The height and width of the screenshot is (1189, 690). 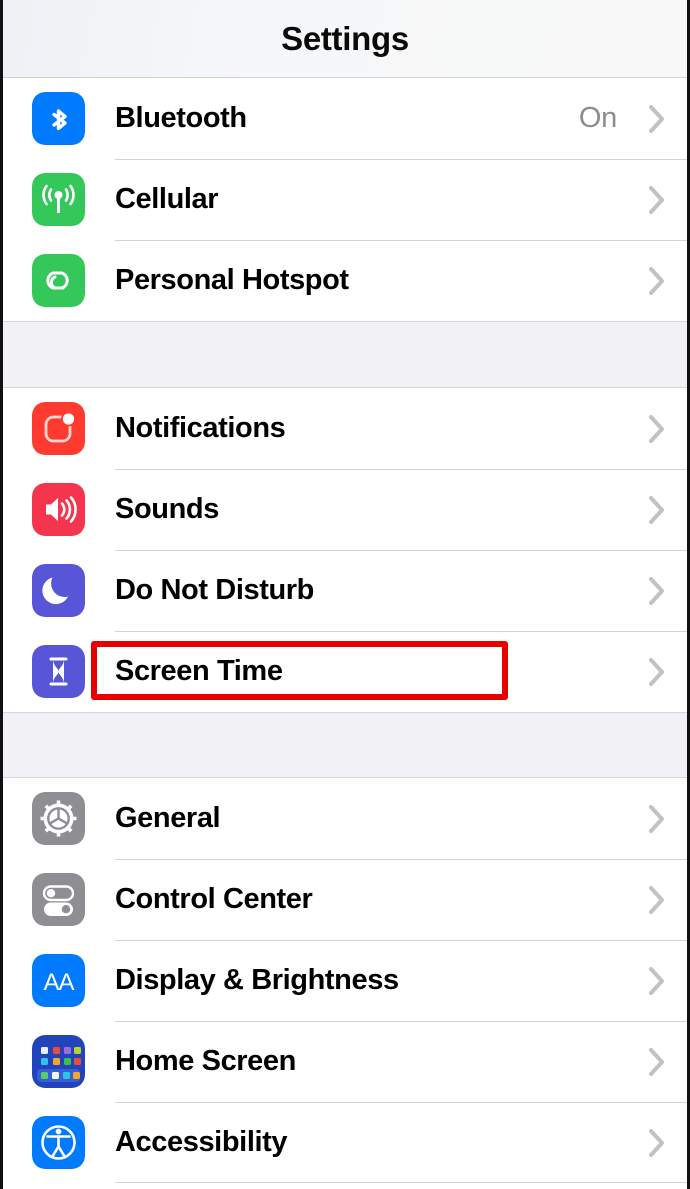 What do you see at coordinates (597, 118) in the screenshot?
I see `settings-row-value: On` at bounding box center [597, 118].